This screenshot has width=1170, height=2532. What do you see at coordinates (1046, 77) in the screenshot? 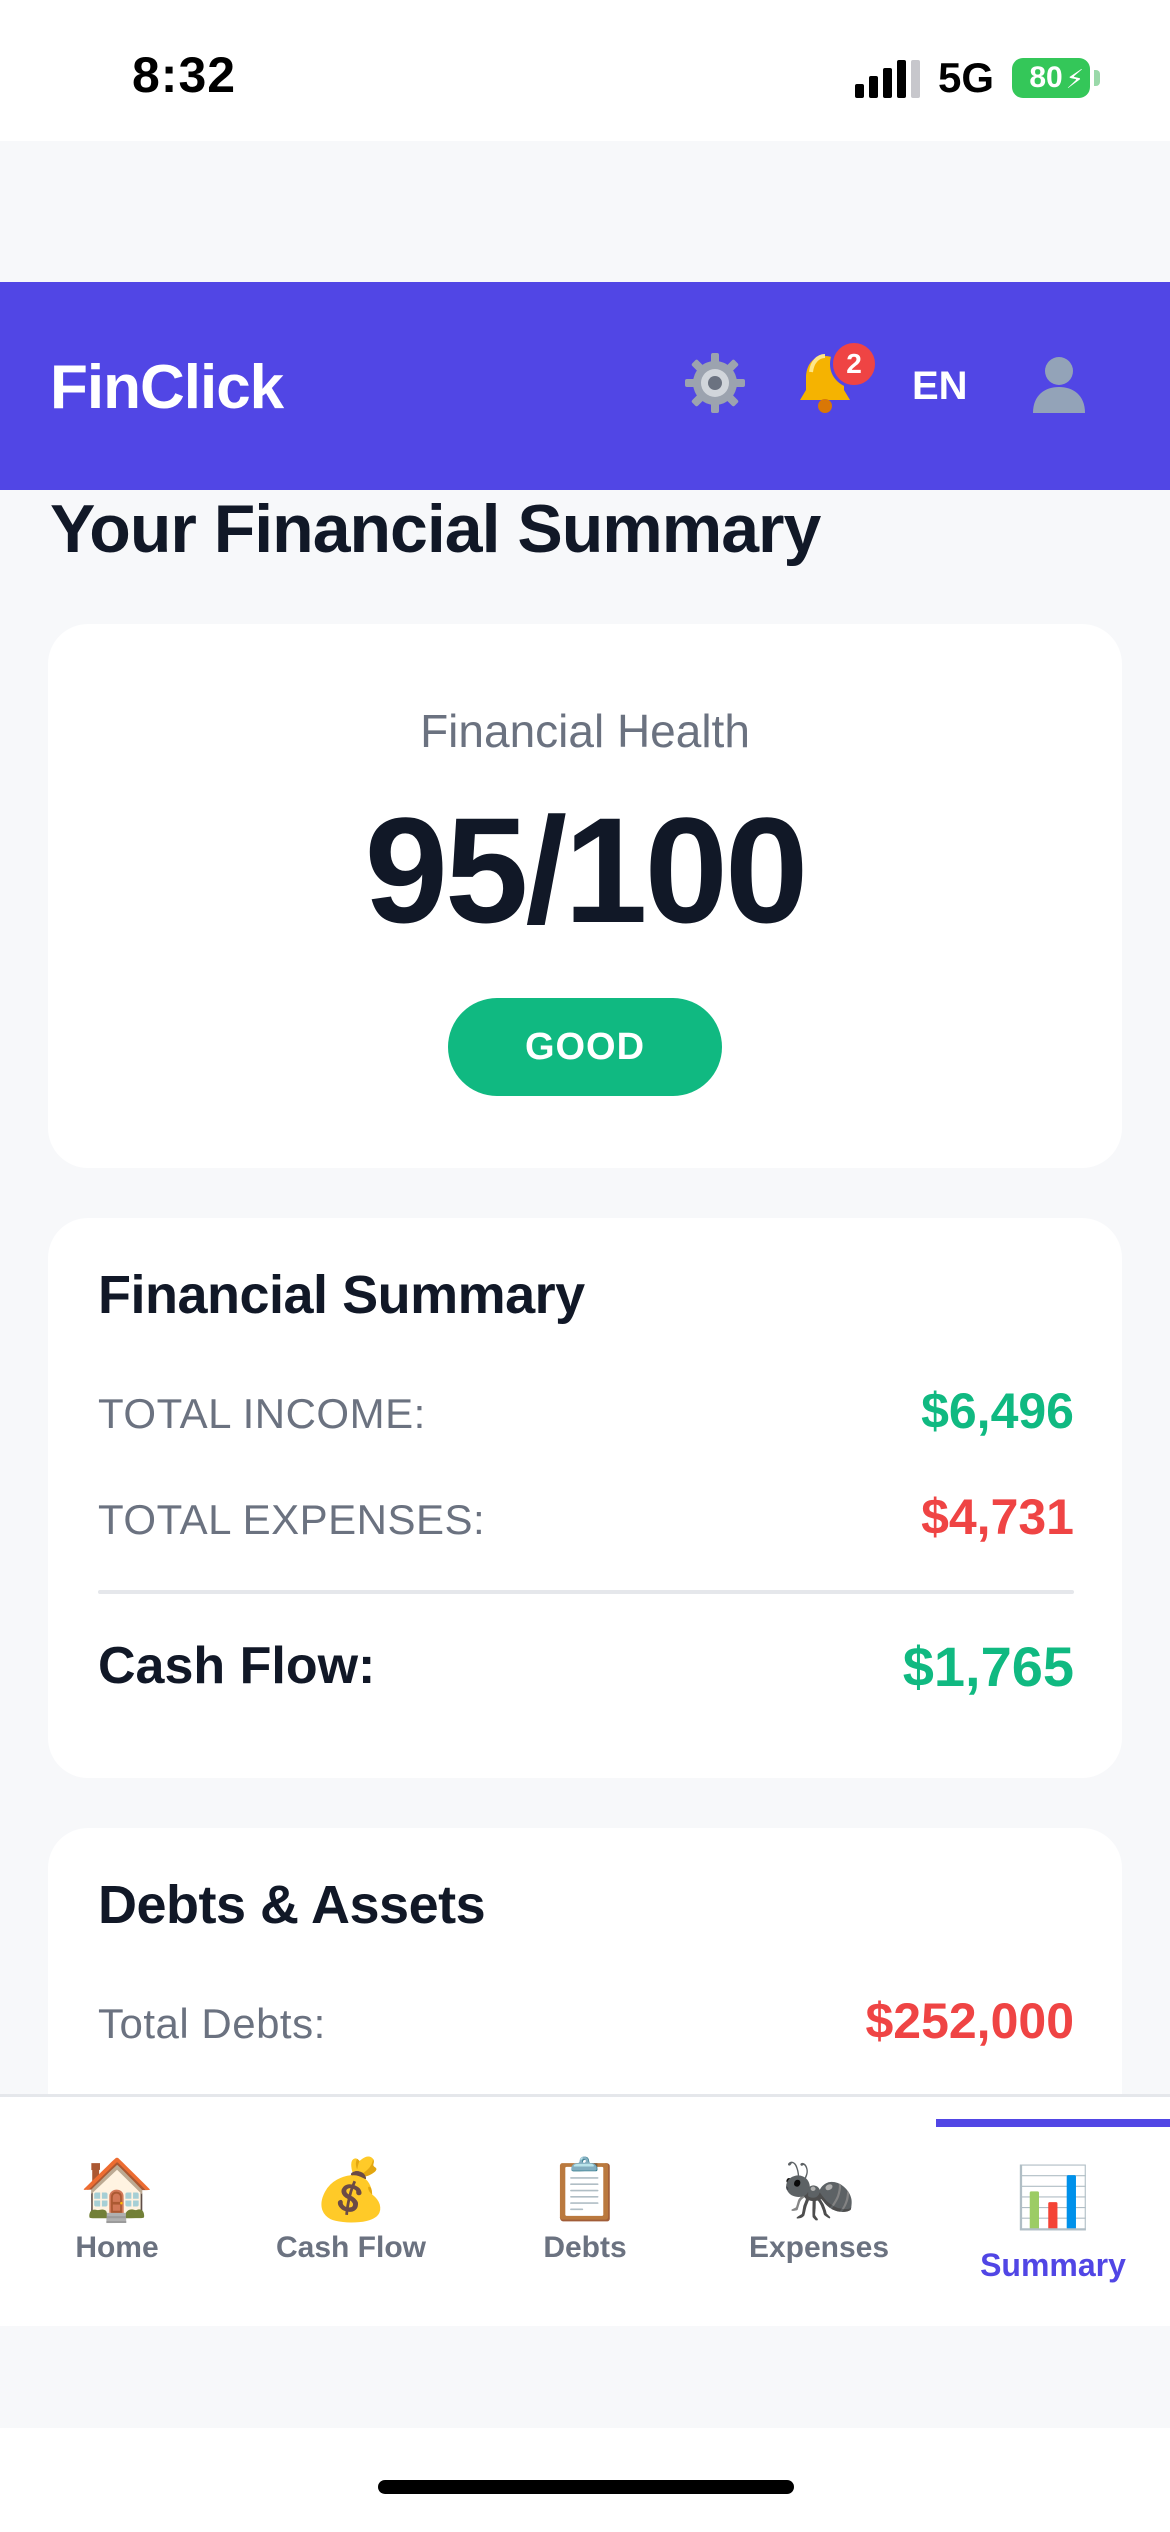
I see `battery-level: 80` at bounding box center [1046, 77].